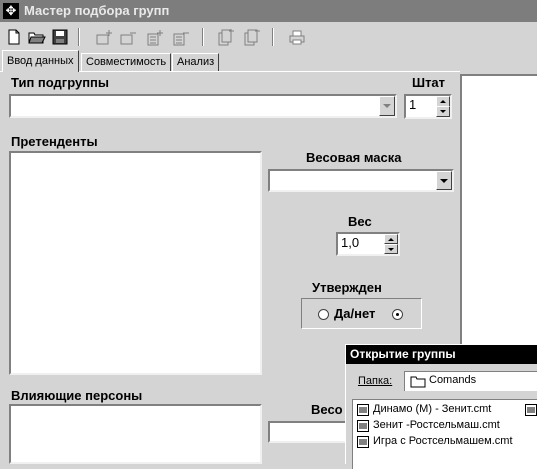 The width and height of the screenshot is (537, 469). What do you see at coordinates (429, 82) in the screenshot?
I see `staff-label: Штат` at bounding box center [429, 82].